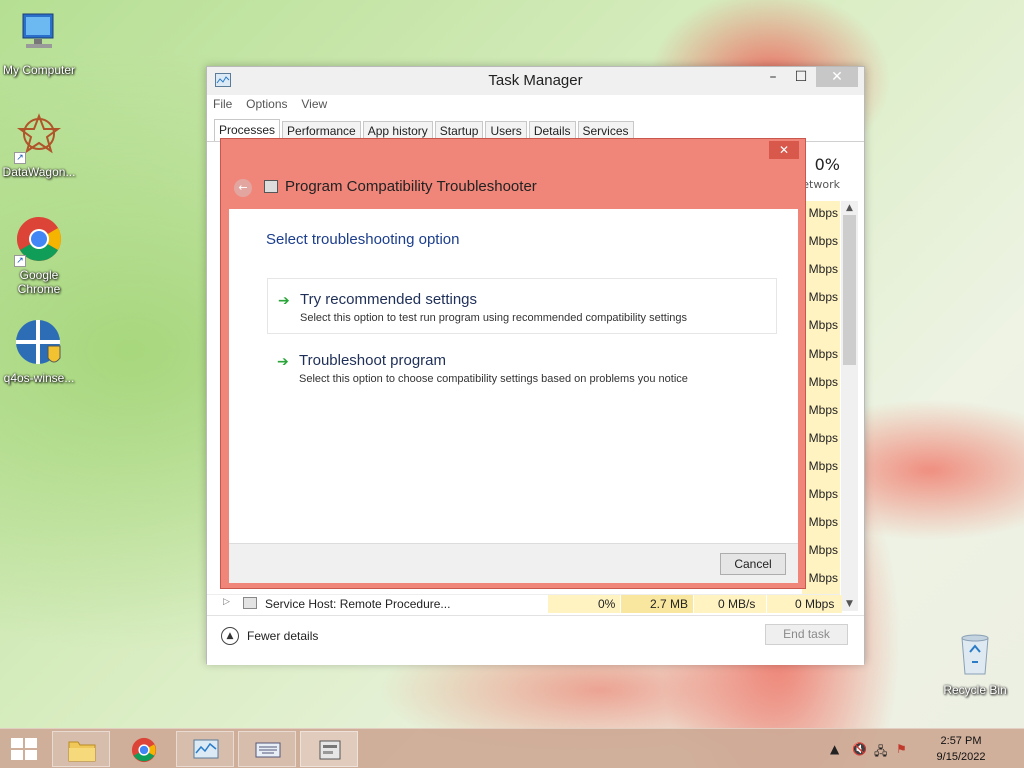 The image size is (1024, 768). I want to click on task-manager-footer: ▲ Fewer details End task, so click(535, 640).